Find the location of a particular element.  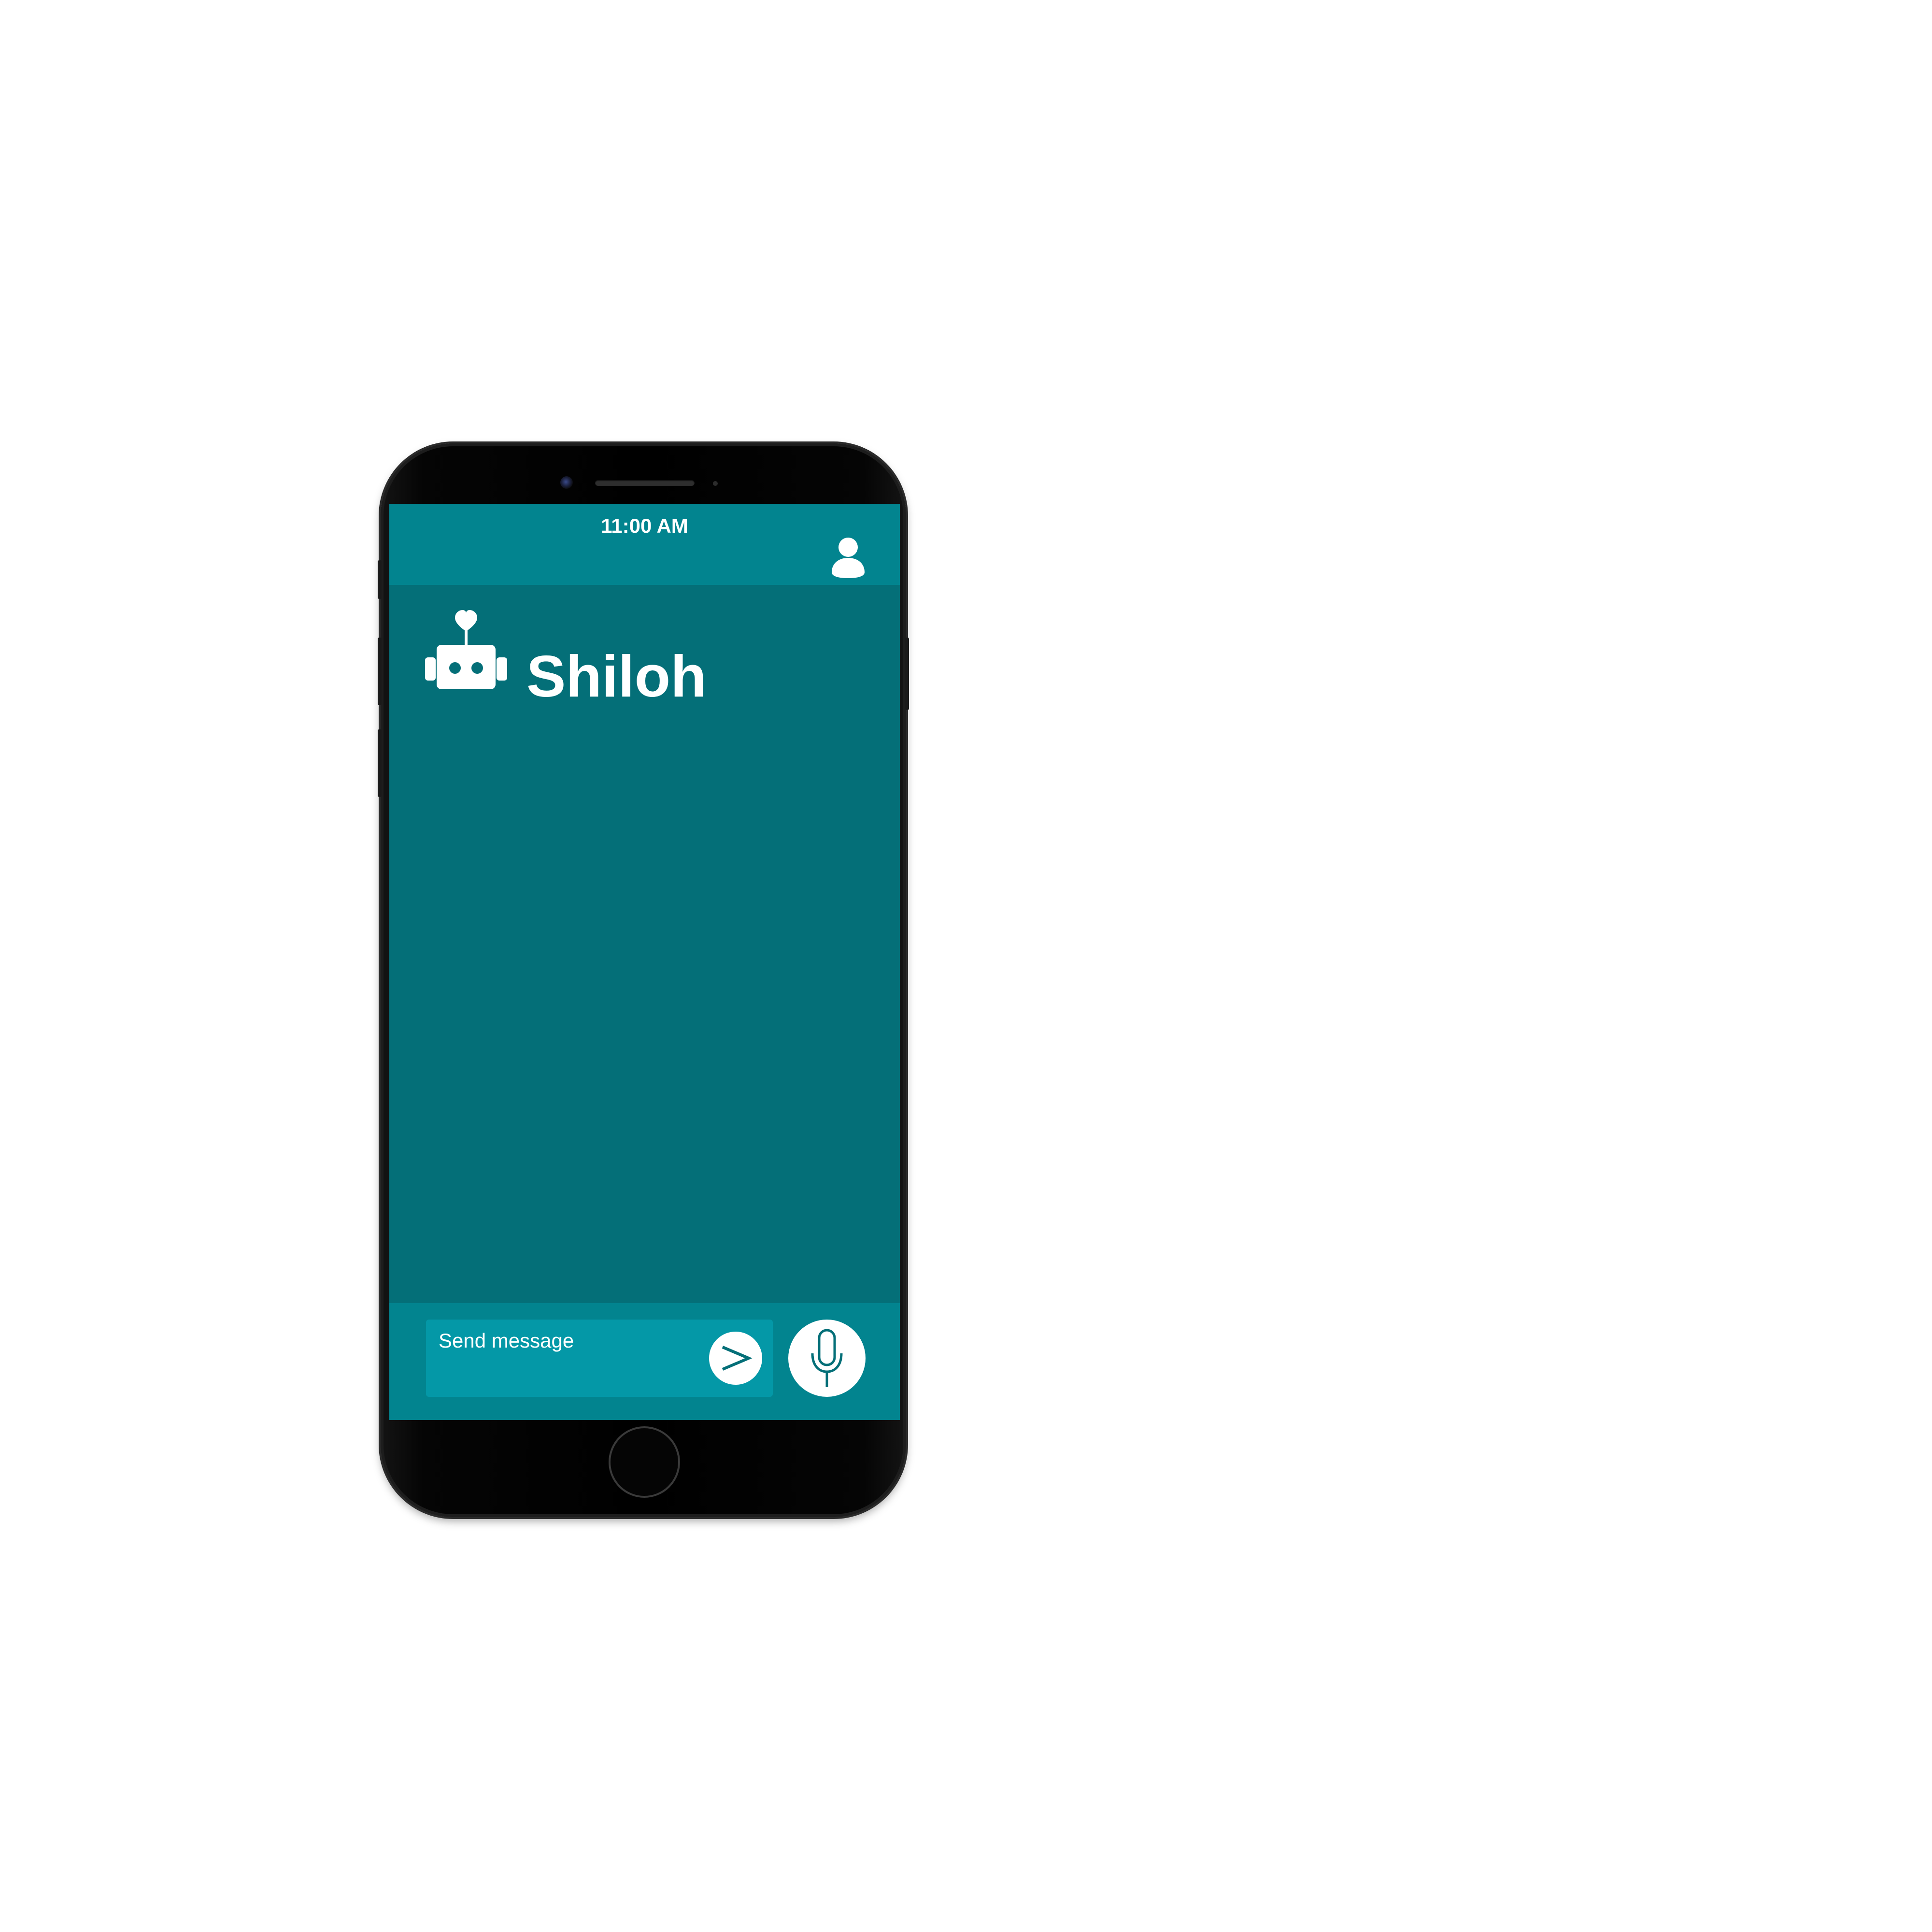

volume-up-button is located at coordinates (380, 671).